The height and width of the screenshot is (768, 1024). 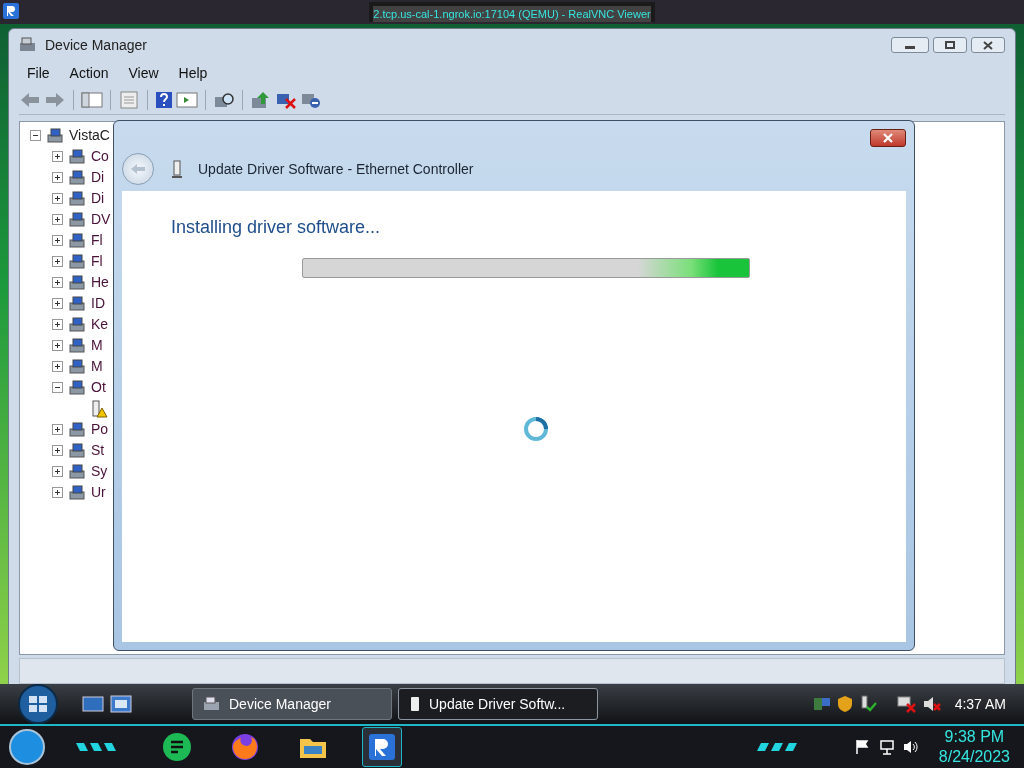 I want to click on menu-item: File, so click(x=38, y=73).